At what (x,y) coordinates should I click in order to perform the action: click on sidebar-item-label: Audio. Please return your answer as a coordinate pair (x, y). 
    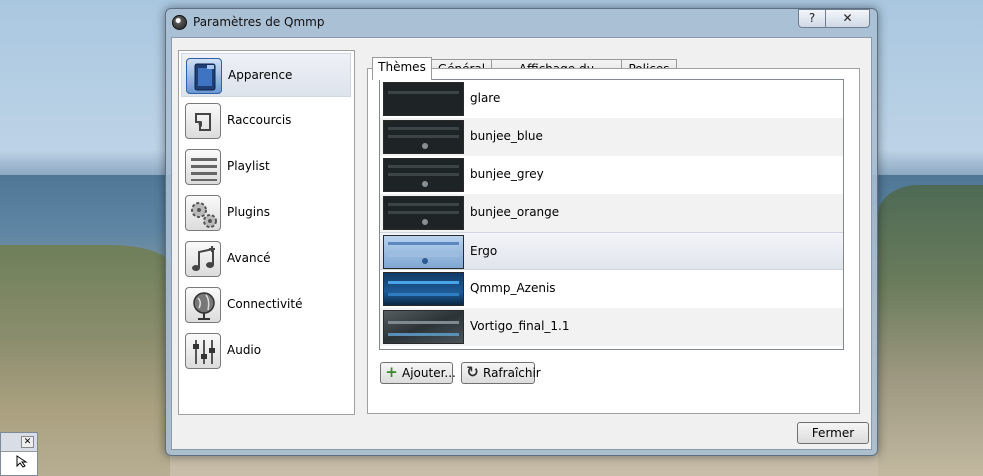
    Looking at the image, I should click on (244, 350).